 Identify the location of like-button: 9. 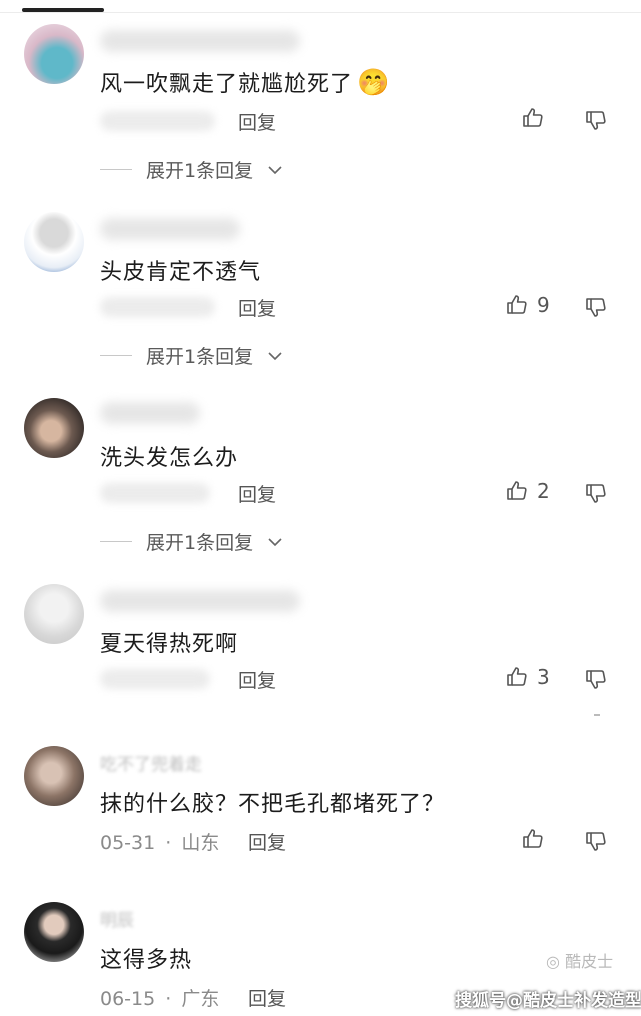
(527, 305).